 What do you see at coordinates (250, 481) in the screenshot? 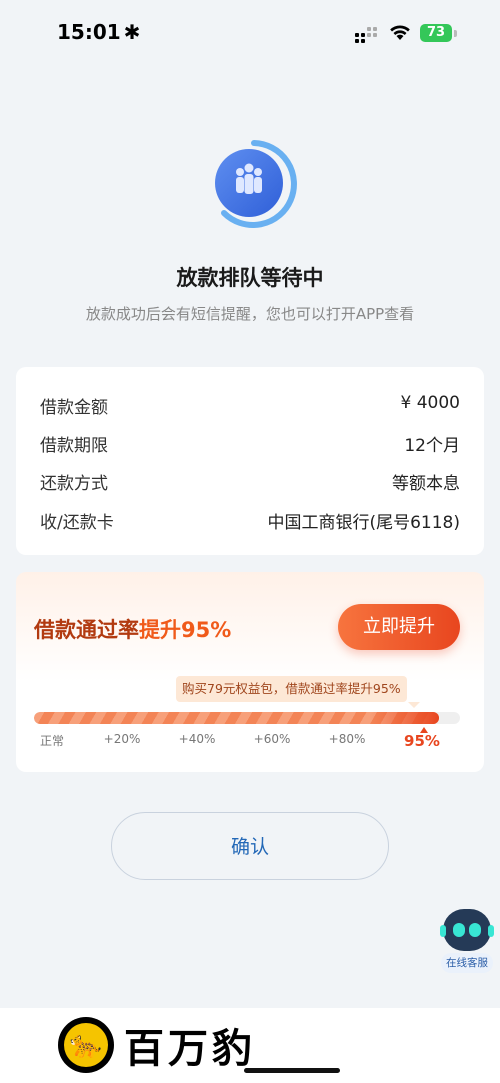
I see `info-row-repayment: 还款方式 等额本息` at bounding box center [250, 481].